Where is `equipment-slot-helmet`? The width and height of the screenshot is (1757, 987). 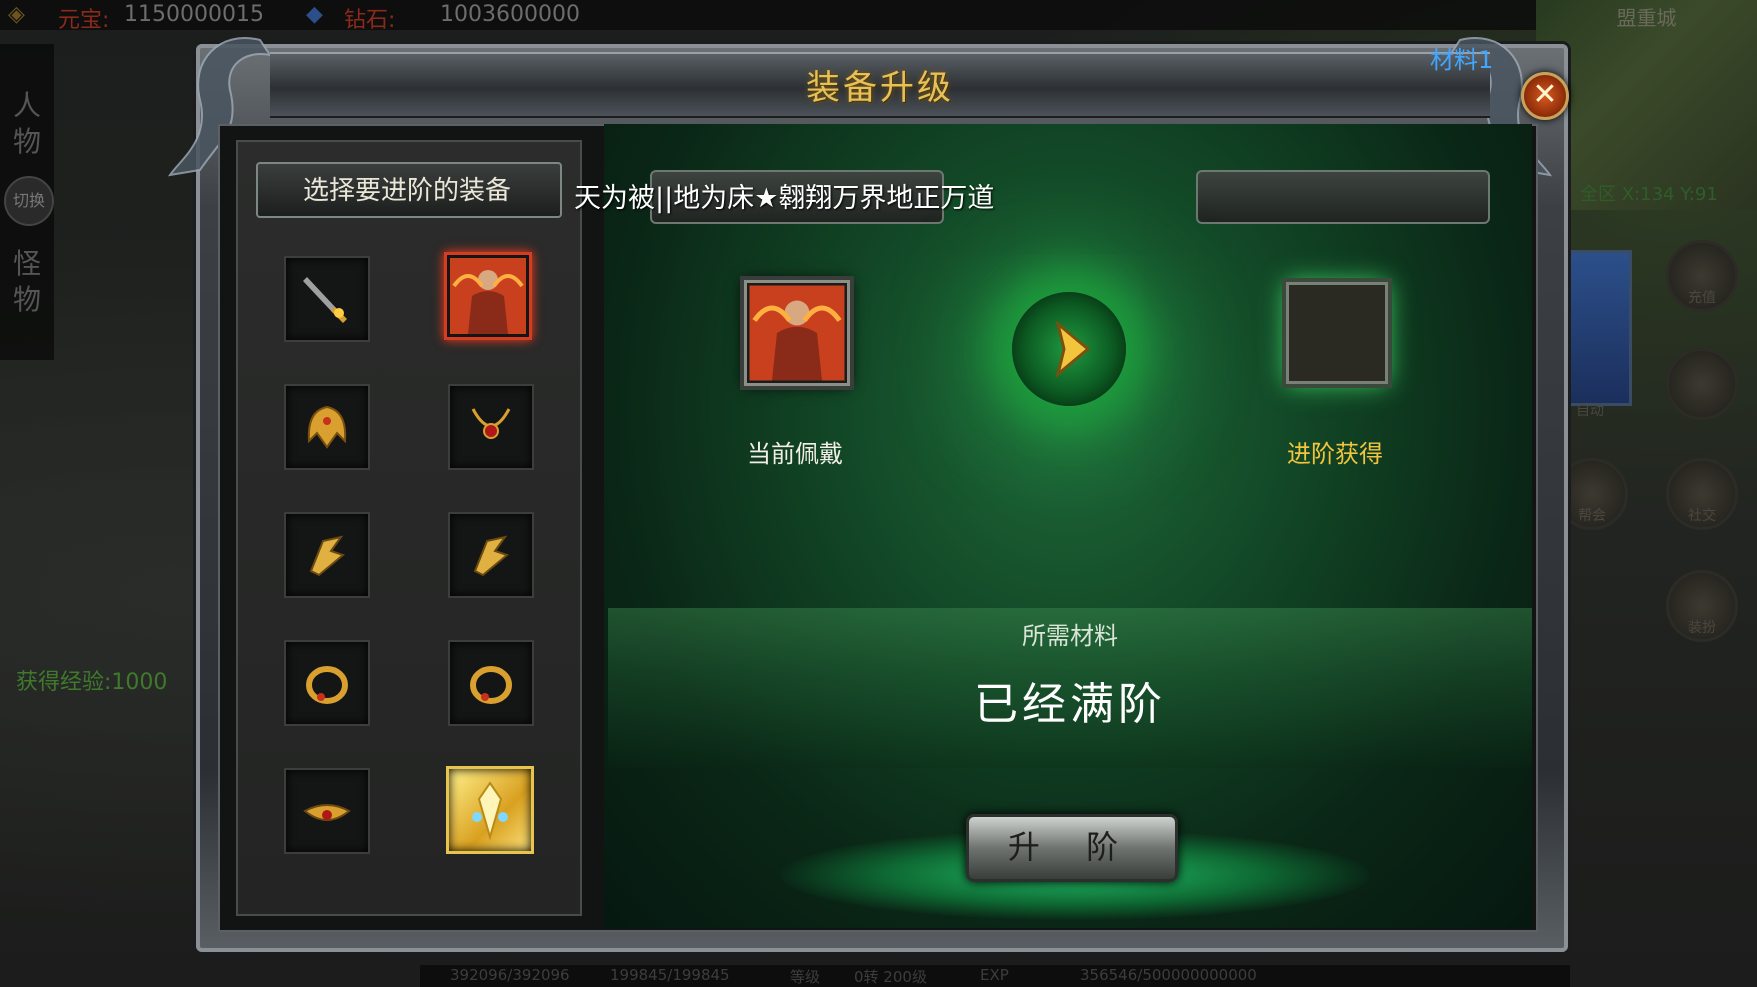 equipment-slot-helmet is located at coordinates (327, 427).